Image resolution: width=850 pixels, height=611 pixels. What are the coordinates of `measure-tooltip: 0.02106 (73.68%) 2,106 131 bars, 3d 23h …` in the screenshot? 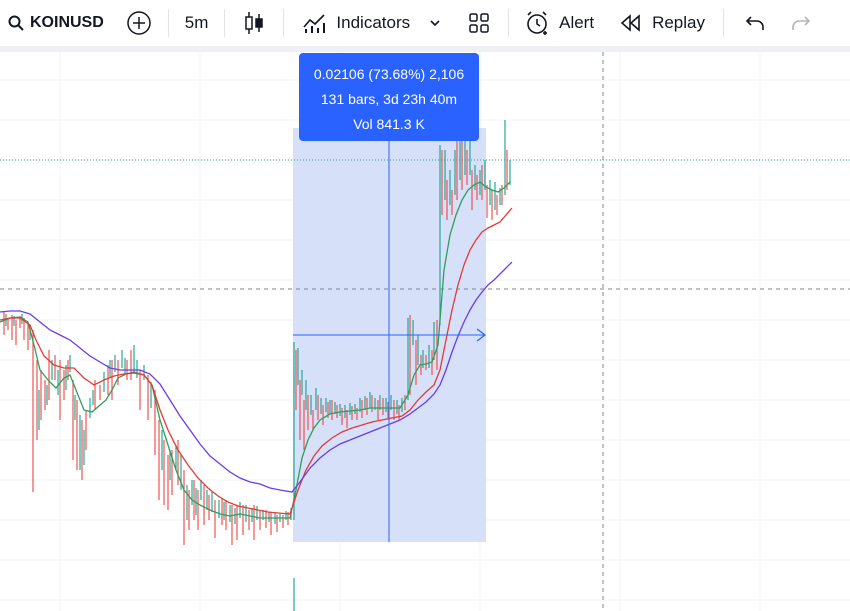 It's located at (389, 97).